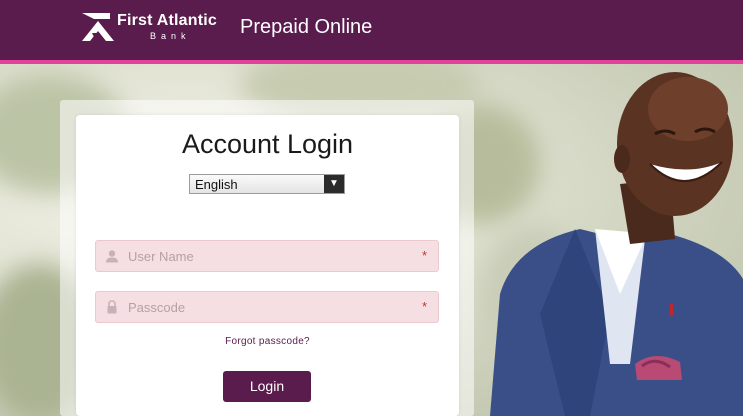  What do you see at coordinates (306, 27) in the screenshot?
I see `app-title: Prepaid Online` at bounding box center [306, 27].